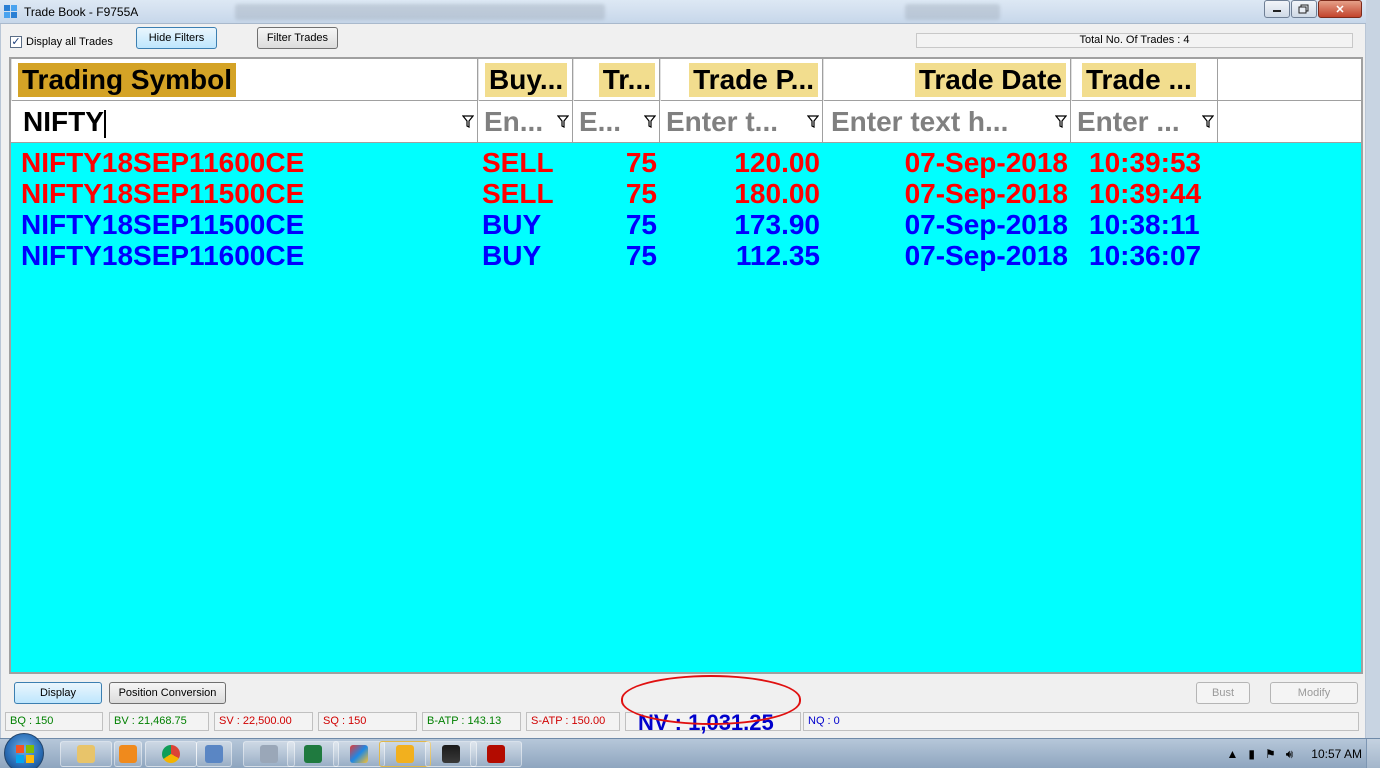  What do you see at coordinates (451, 754) in the screenshot?
I see `chart-app-icon` at bounding box center [451, 754].